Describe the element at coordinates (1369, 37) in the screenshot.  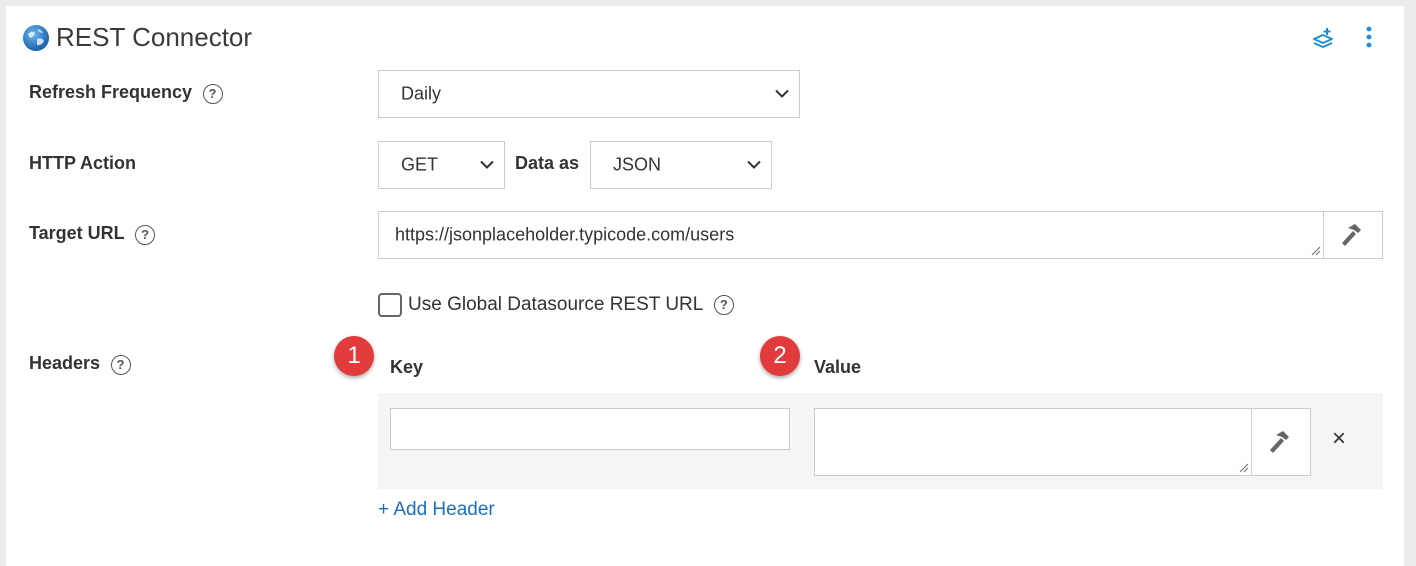
I see `more-menu-icon` at that location.